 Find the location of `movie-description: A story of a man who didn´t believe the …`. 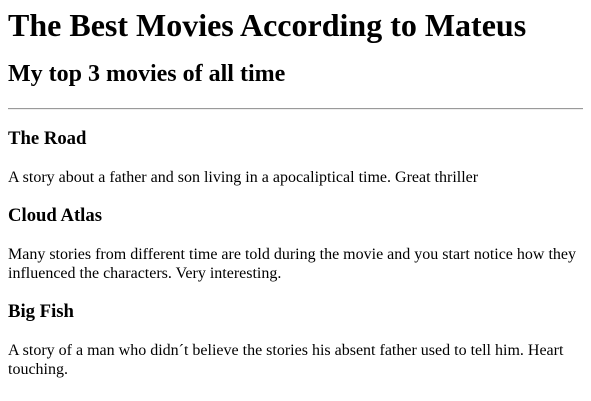

movie-description: A story of a man who didn´t believe the … is located at coordinates (286, 360).